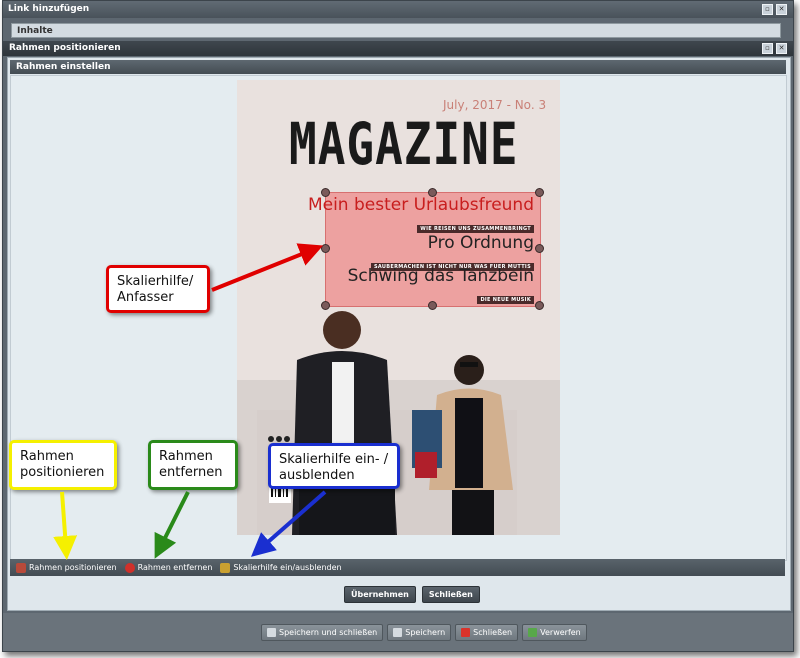  Describe the element at coordinates (49, 9) in the screenshot. I see `outer-window-title: Link hinzufügen` at that location.